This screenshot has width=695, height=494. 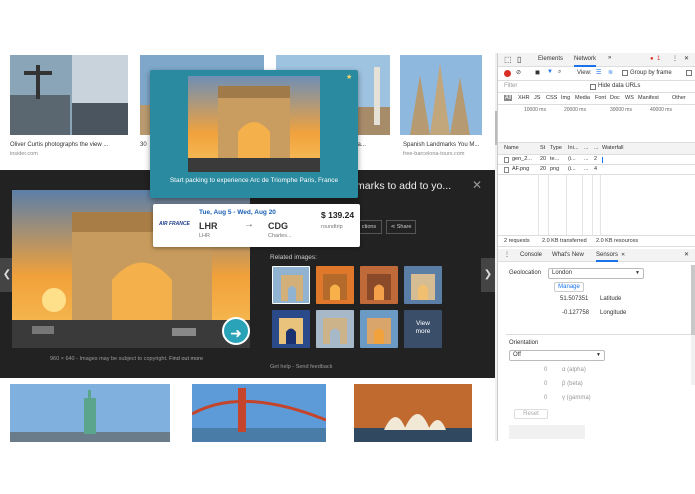 What do you see at coordinates (259, 413) in the screenshot?
I see `result-thumb-golden-gate` at bounding box center [259, 413].